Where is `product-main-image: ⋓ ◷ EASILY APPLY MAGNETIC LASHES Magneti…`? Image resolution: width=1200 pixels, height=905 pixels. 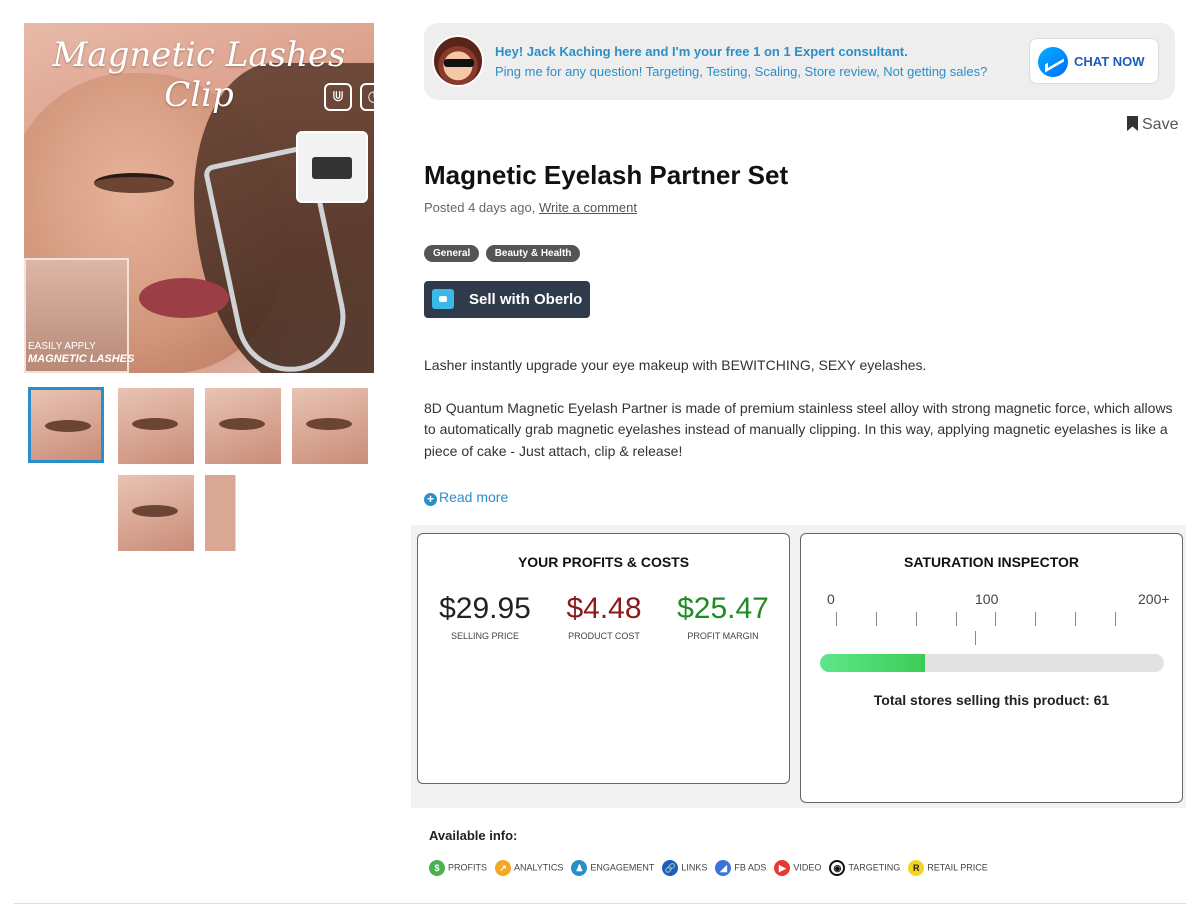 product-main-image: ⋓ ◷ EASILY APPLY MAGNETIC LASHES Magneti… is located at coordinates (199, 198).